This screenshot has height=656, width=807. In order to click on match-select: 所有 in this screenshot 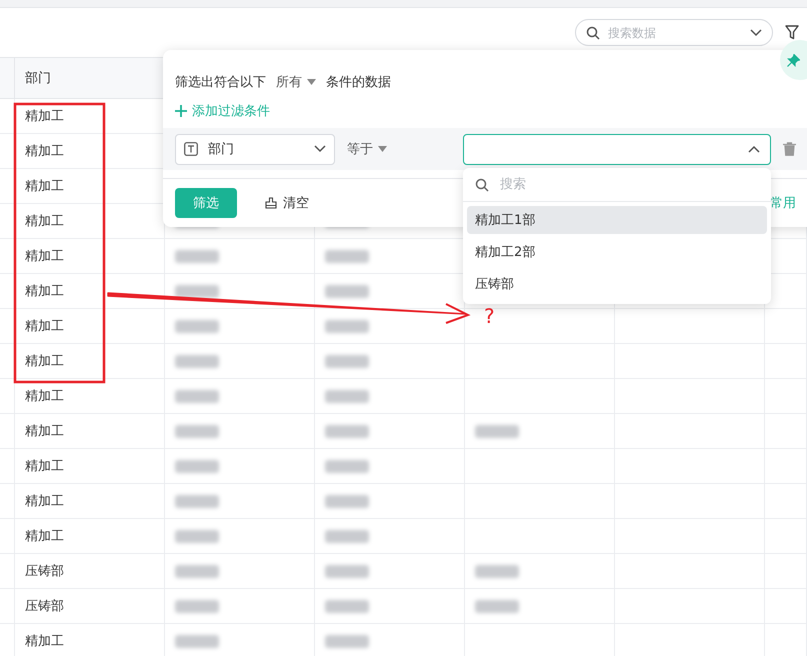, I will do `click(296, 81)`.